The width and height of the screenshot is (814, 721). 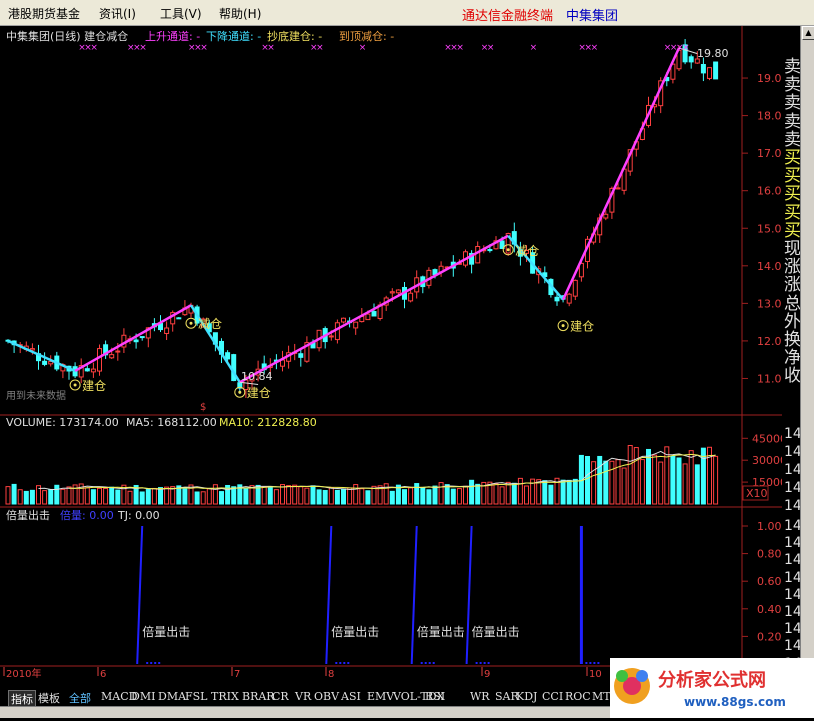 I want to click on horizontal-scrollbar, so click(x=307, y=712).